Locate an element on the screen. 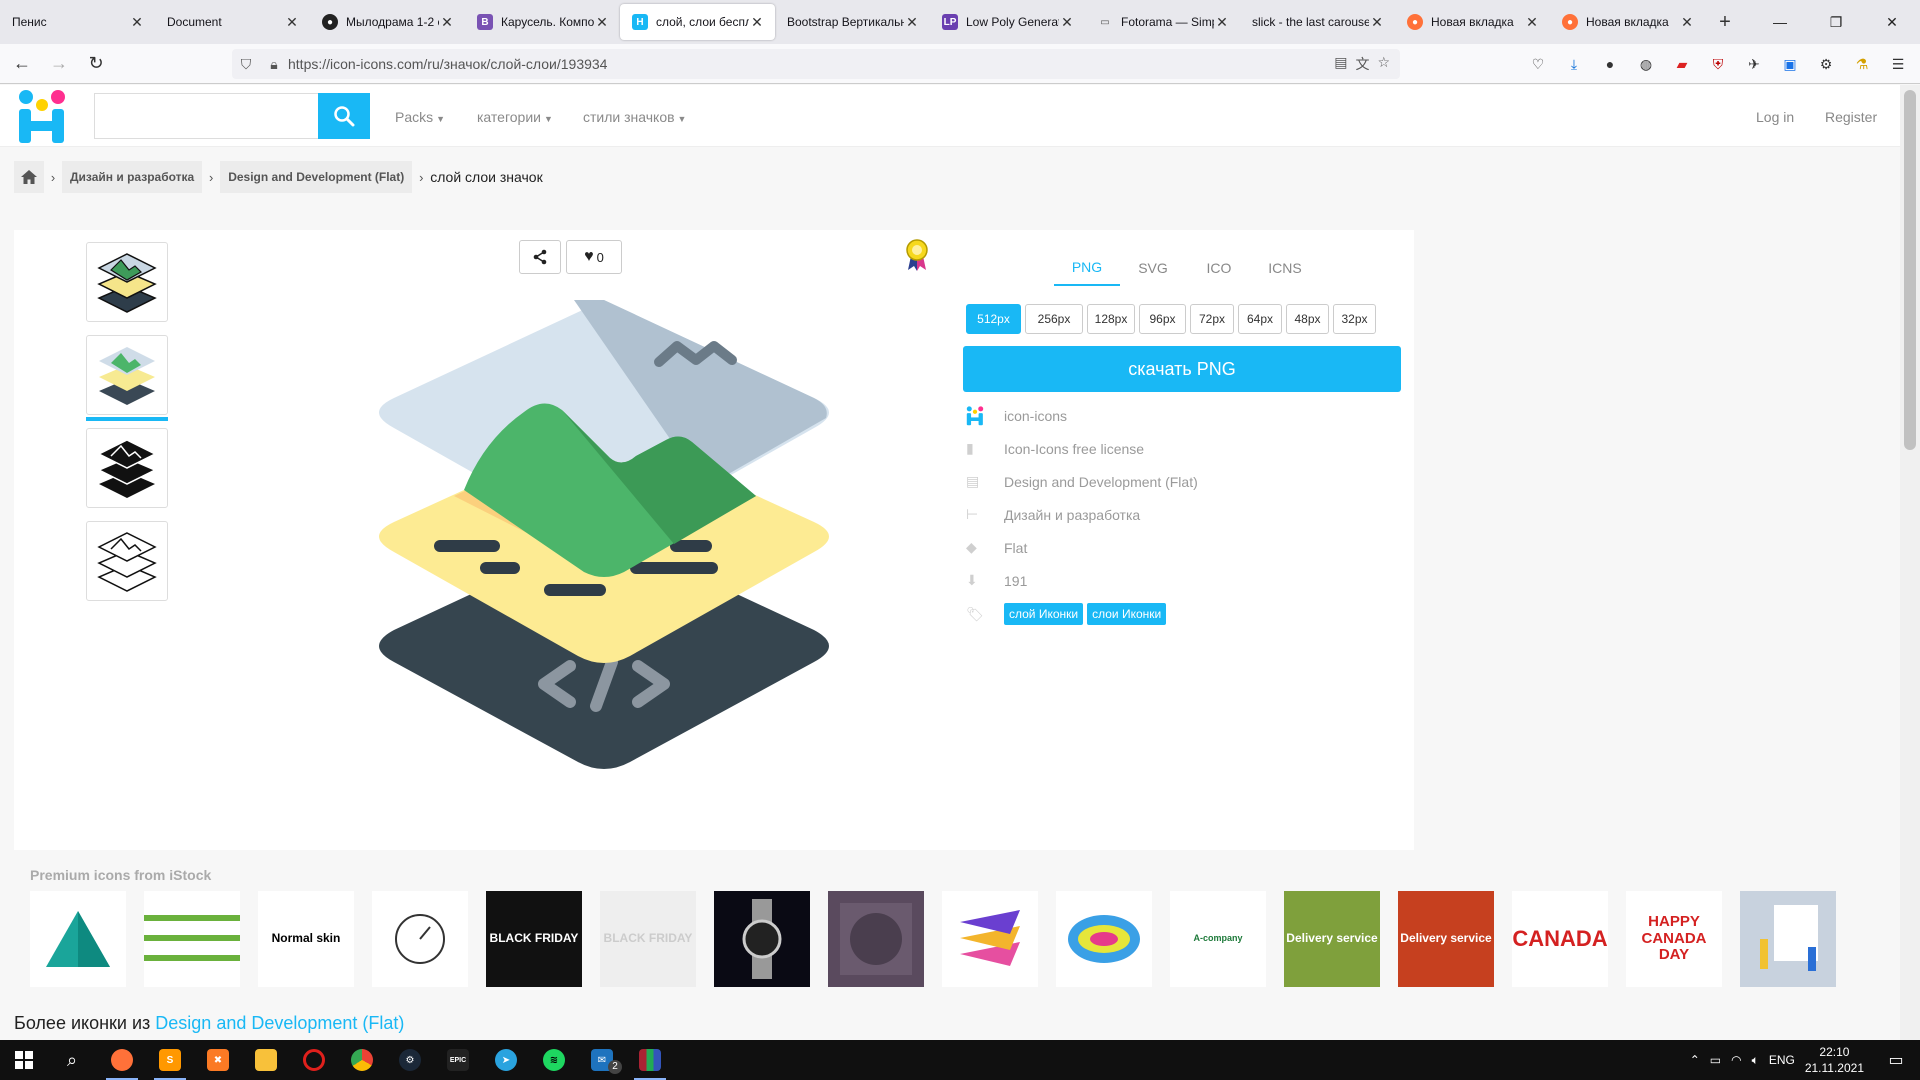 Image resolution: width=1920 pixels, height=1080 pixels. flask-extension-icon: ⚗ is located at coordinates (1862, 64).